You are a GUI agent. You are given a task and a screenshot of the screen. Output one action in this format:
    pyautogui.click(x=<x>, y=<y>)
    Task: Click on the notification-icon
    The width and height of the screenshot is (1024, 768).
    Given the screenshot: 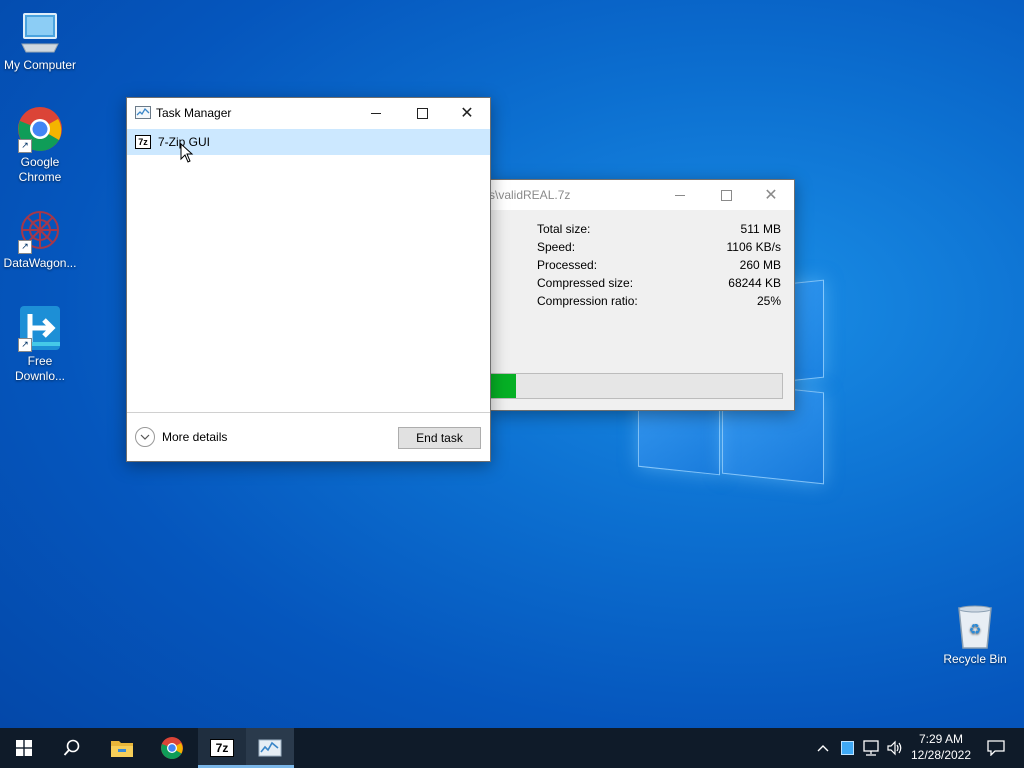 What is the action you would take?
    pyautogui.click(x=996, y=748)
    